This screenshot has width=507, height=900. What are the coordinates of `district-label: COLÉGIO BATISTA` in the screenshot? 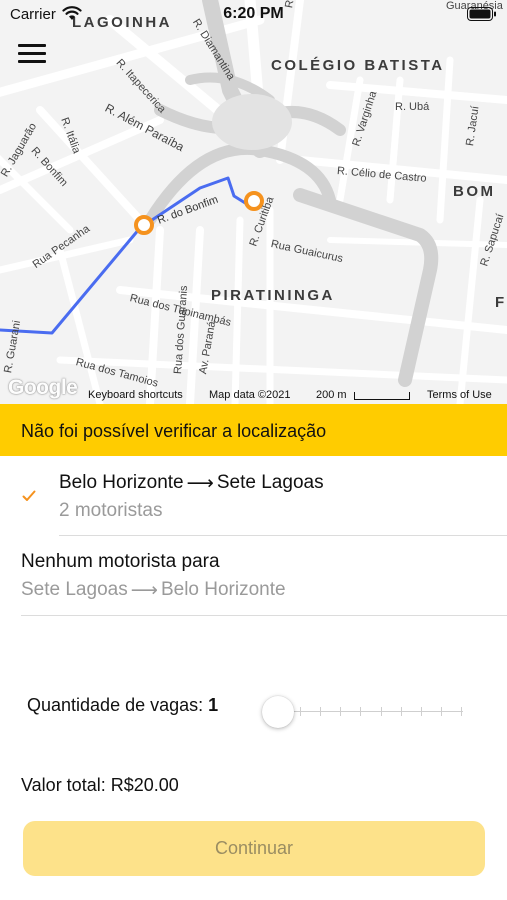 It's located at (358, 65).